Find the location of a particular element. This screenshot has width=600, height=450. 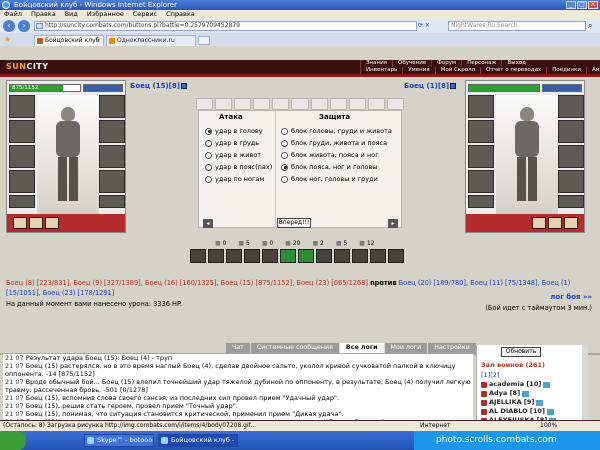

chat-tab: Чат is located at coordinates (238, 348).